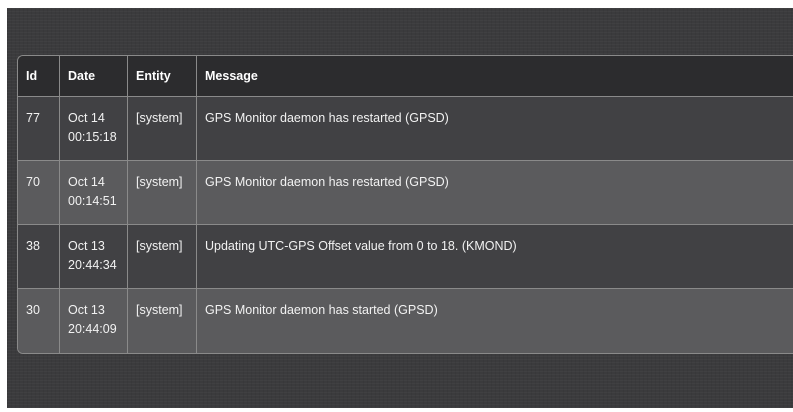 The image size is (793, 412). I want to click on date-time: 00:14:51, so click(92, 201).